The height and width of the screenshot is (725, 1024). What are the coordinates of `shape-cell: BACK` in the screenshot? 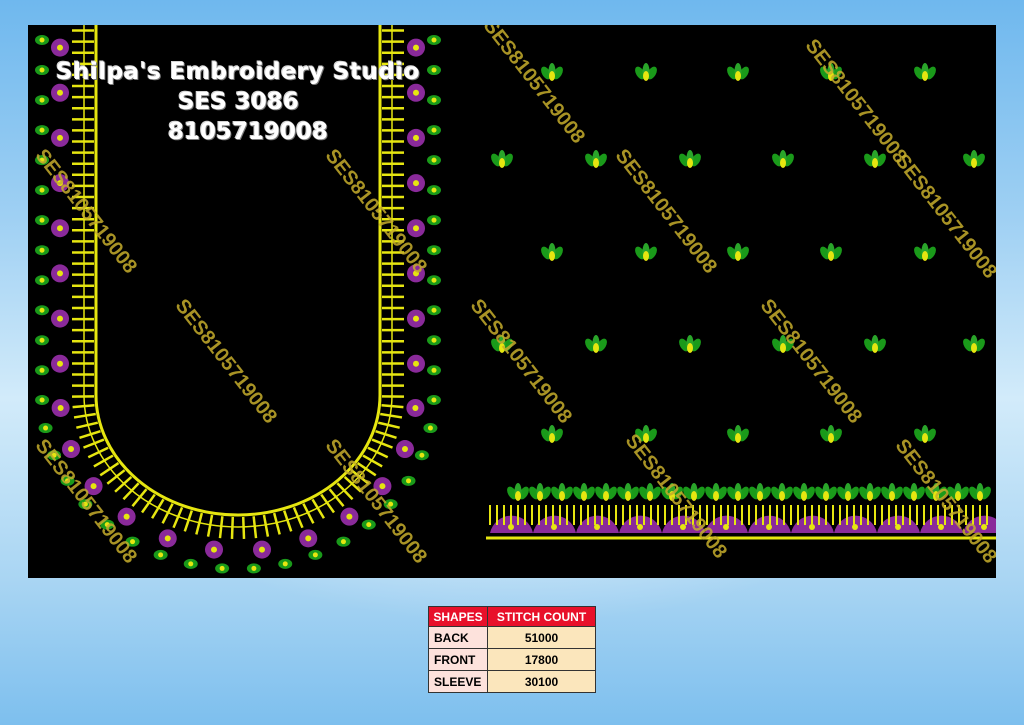 It's located at (458, 637).